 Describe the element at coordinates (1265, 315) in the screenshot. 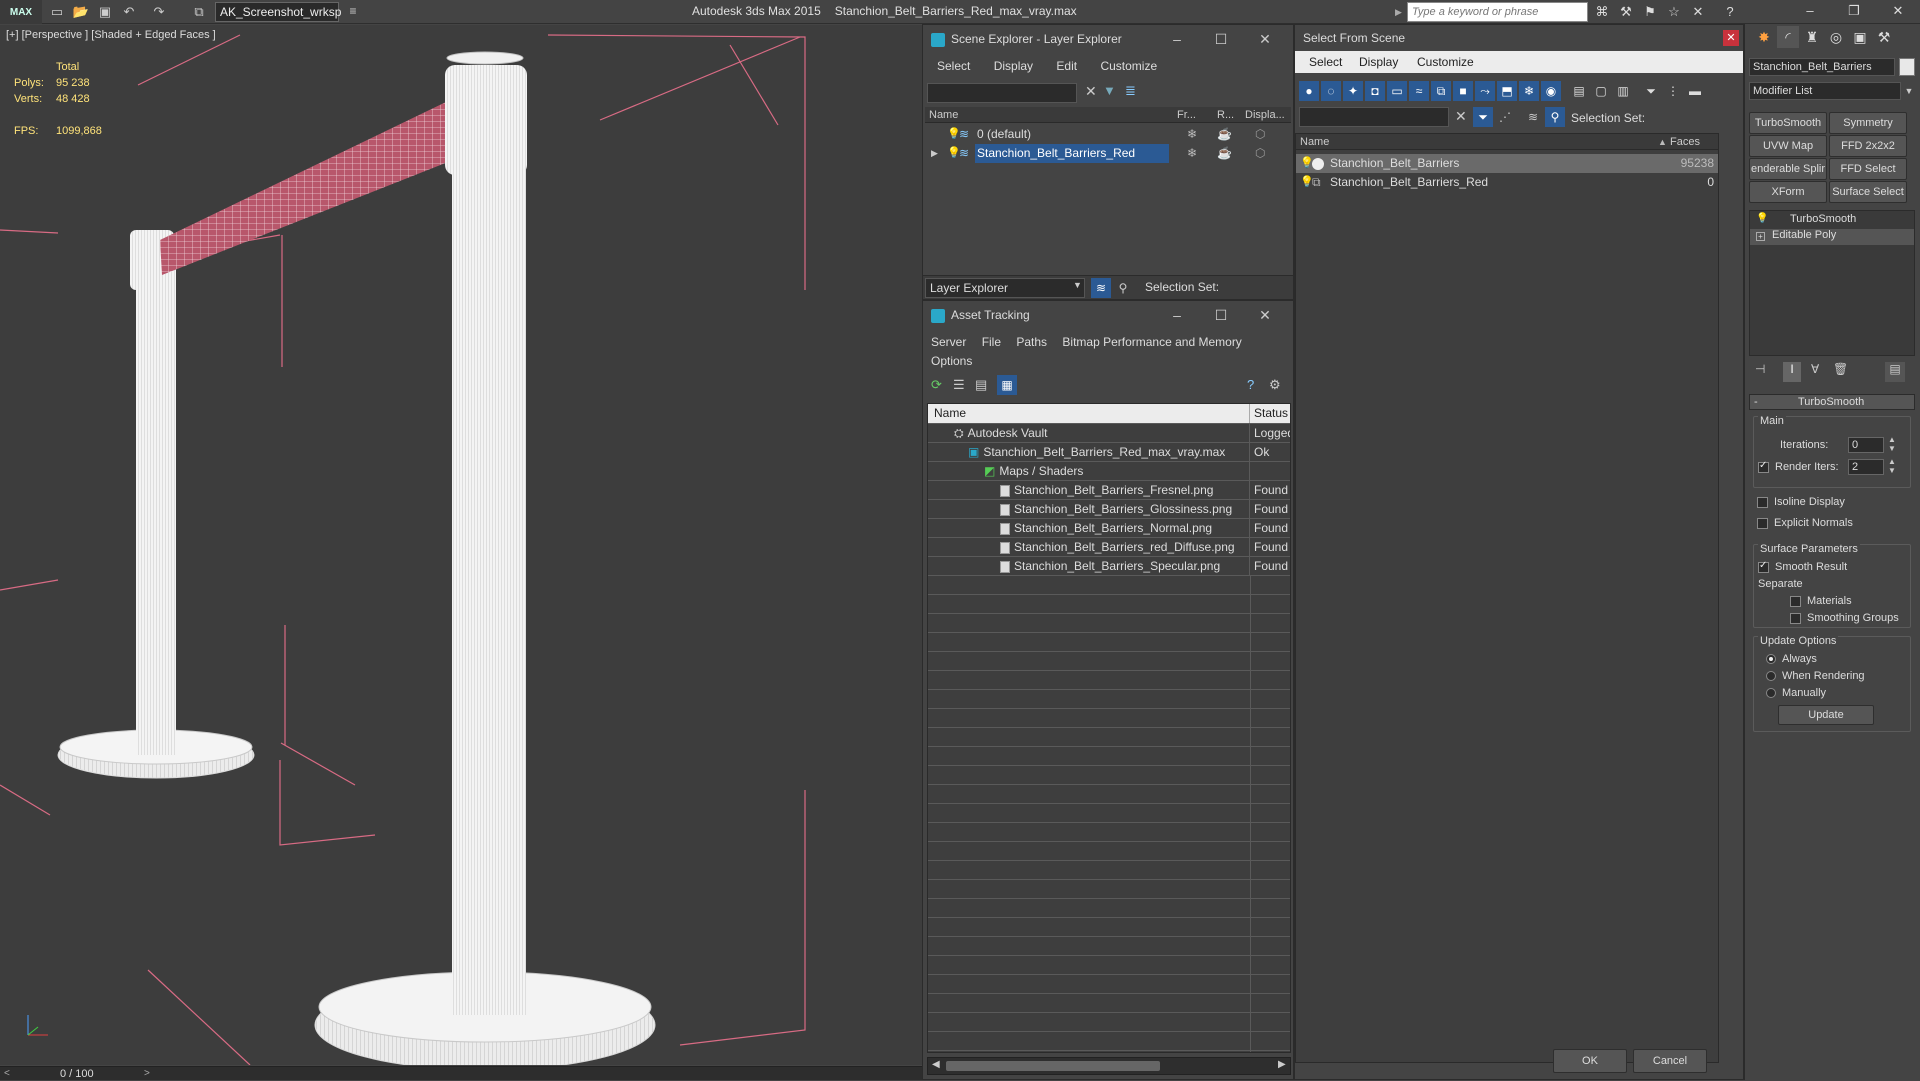

I see `close-icon: ✕` at that location.